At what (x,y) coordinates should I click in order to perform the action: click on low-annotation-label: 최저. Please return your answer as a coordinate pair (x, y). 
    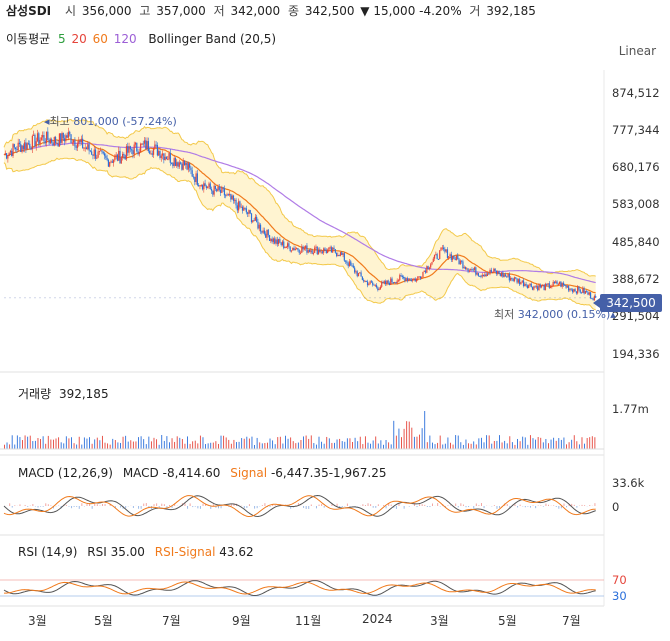
    Looking at the image, I should click on (504, 314).